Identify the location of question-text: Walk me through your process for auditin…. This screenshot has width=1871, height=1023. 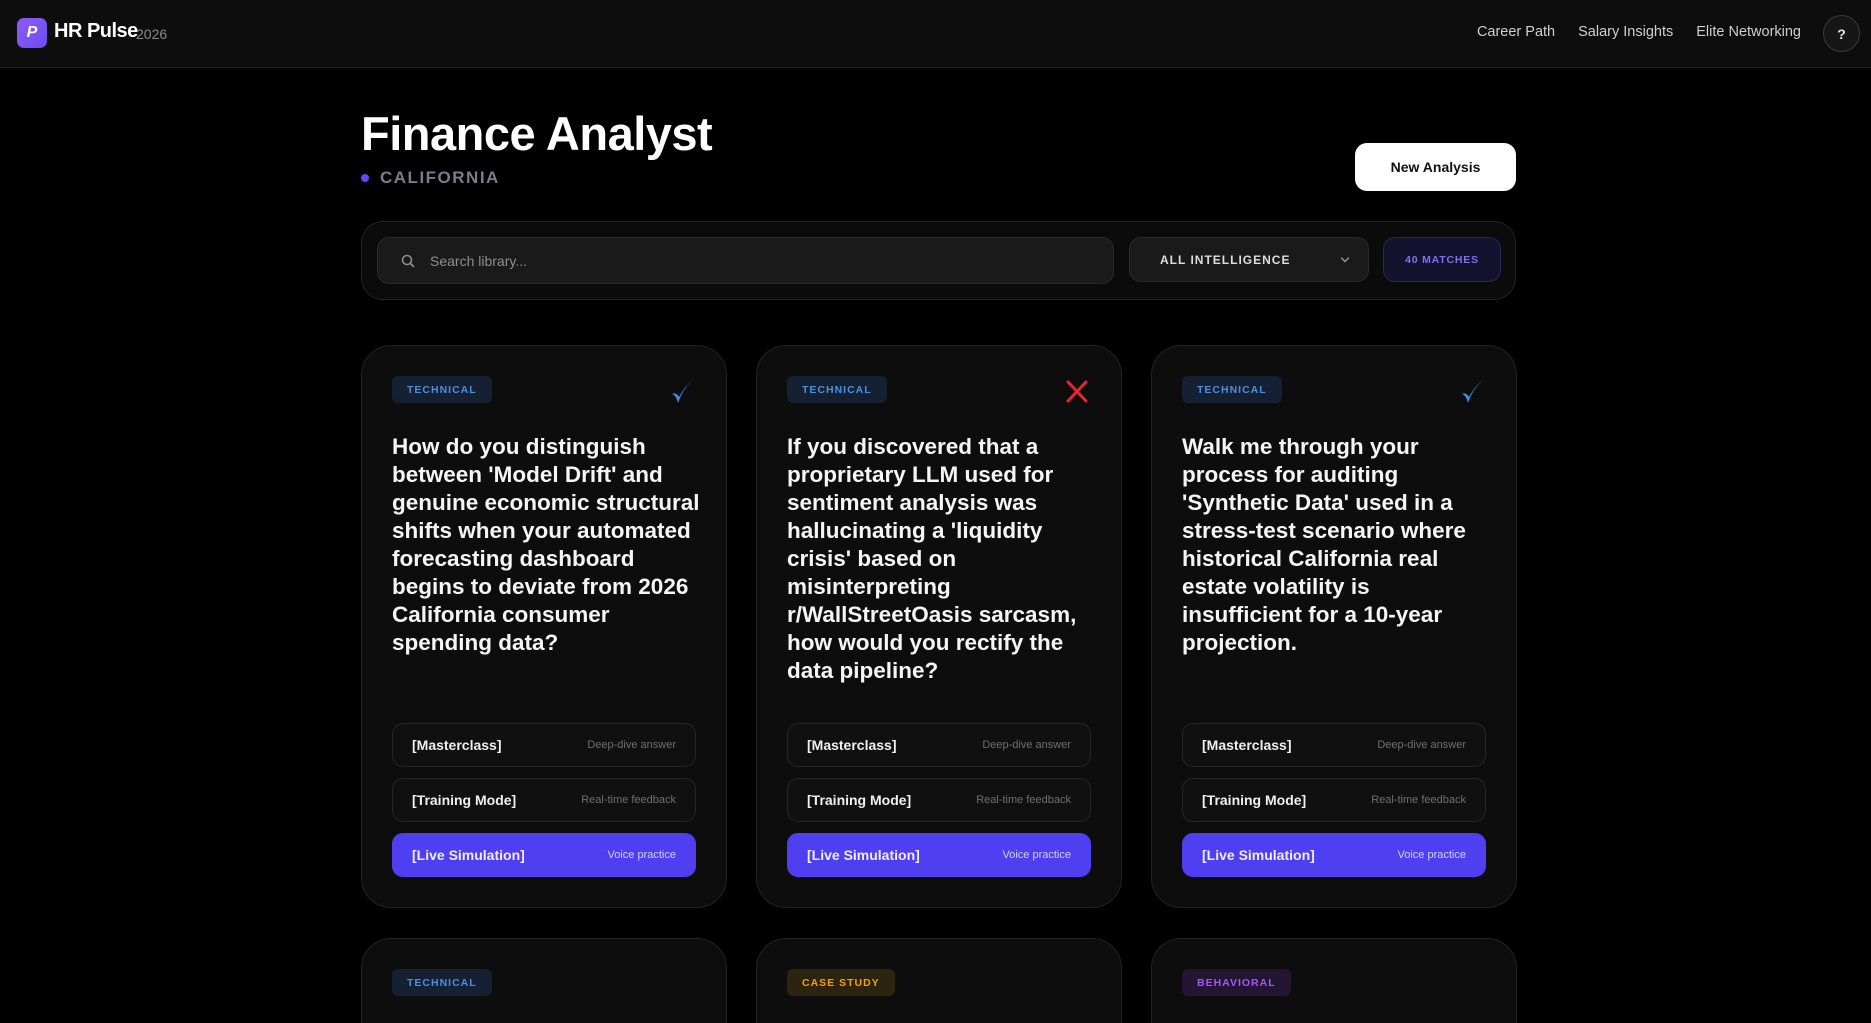
(1324, 544).